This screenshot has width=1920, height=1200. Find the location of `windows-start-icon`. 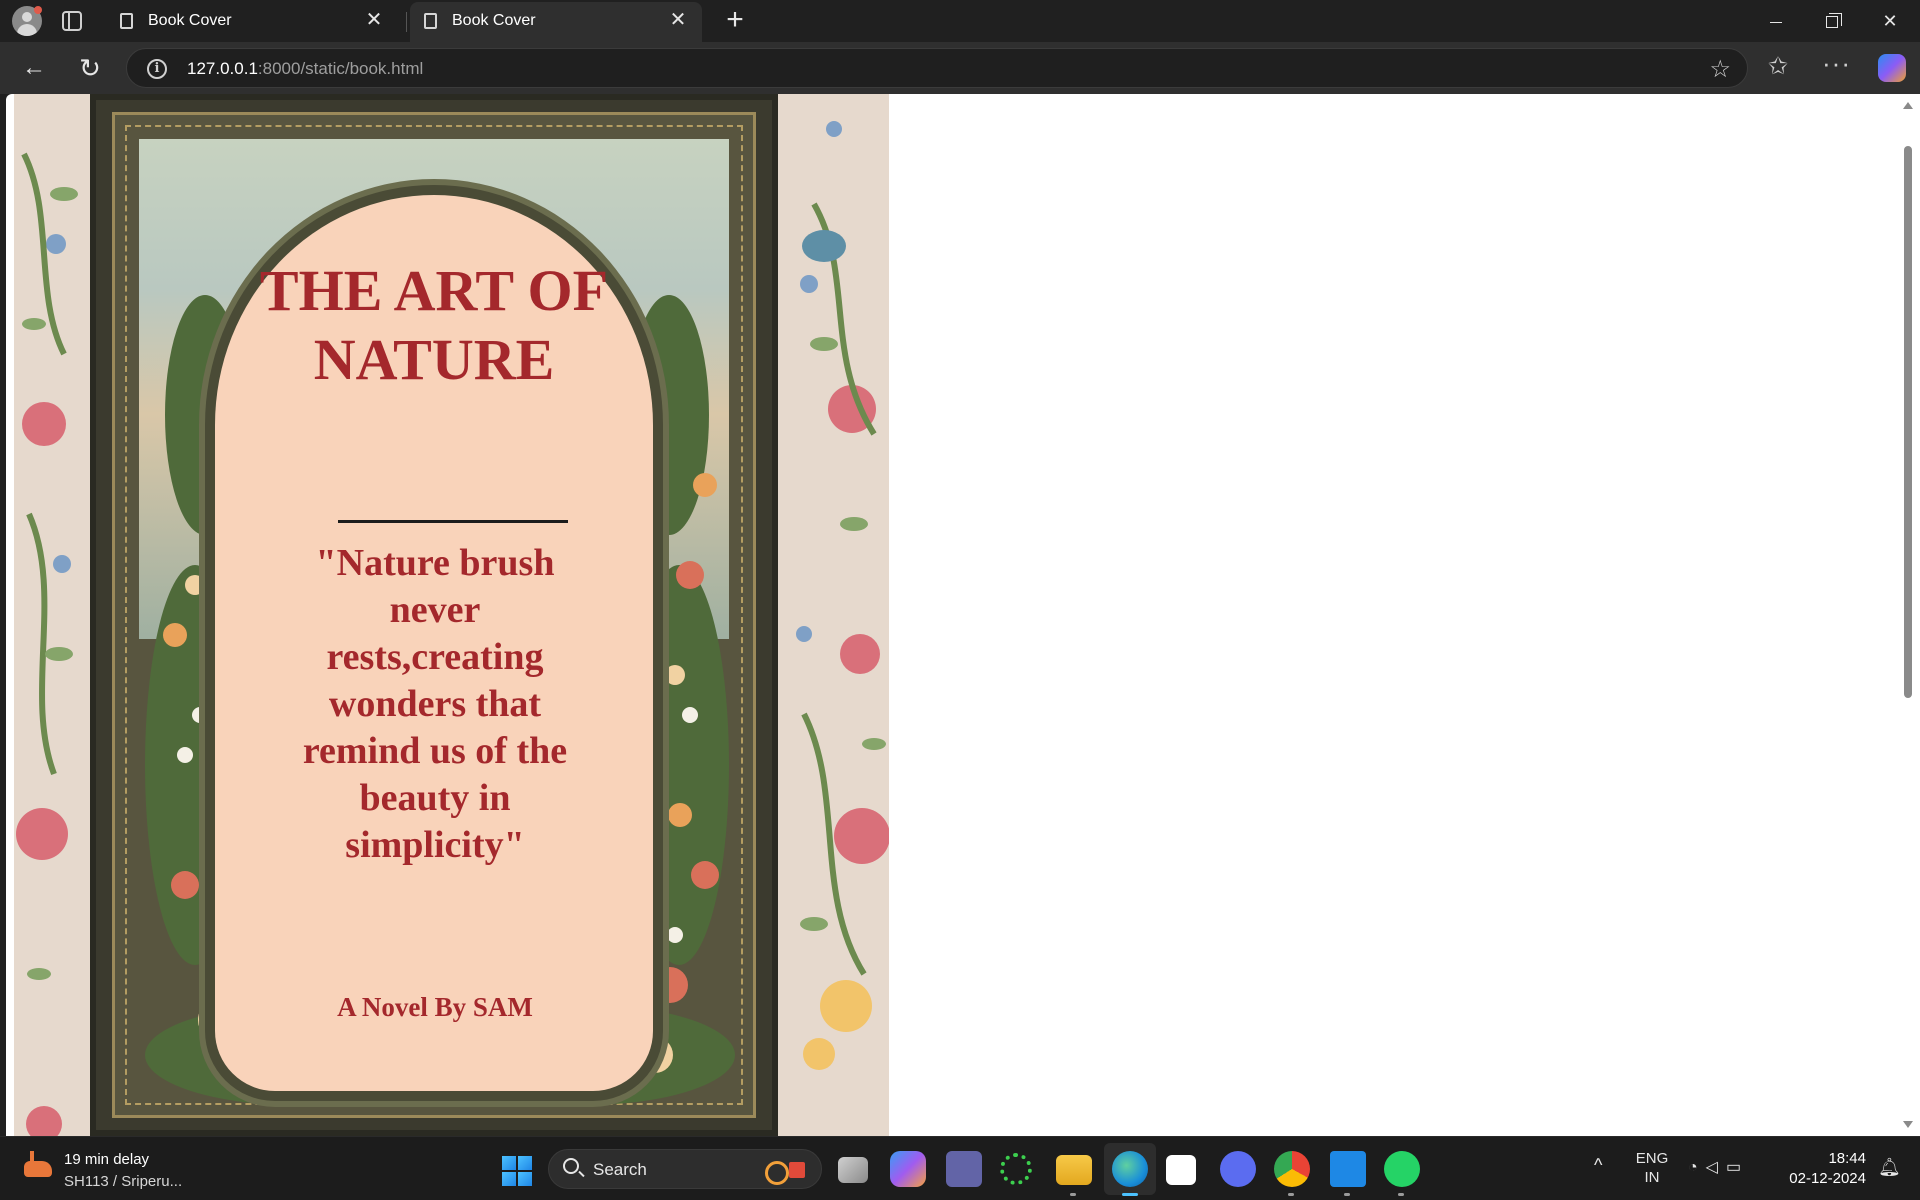

windows-start-icon is located at coordinates (517, 1171).